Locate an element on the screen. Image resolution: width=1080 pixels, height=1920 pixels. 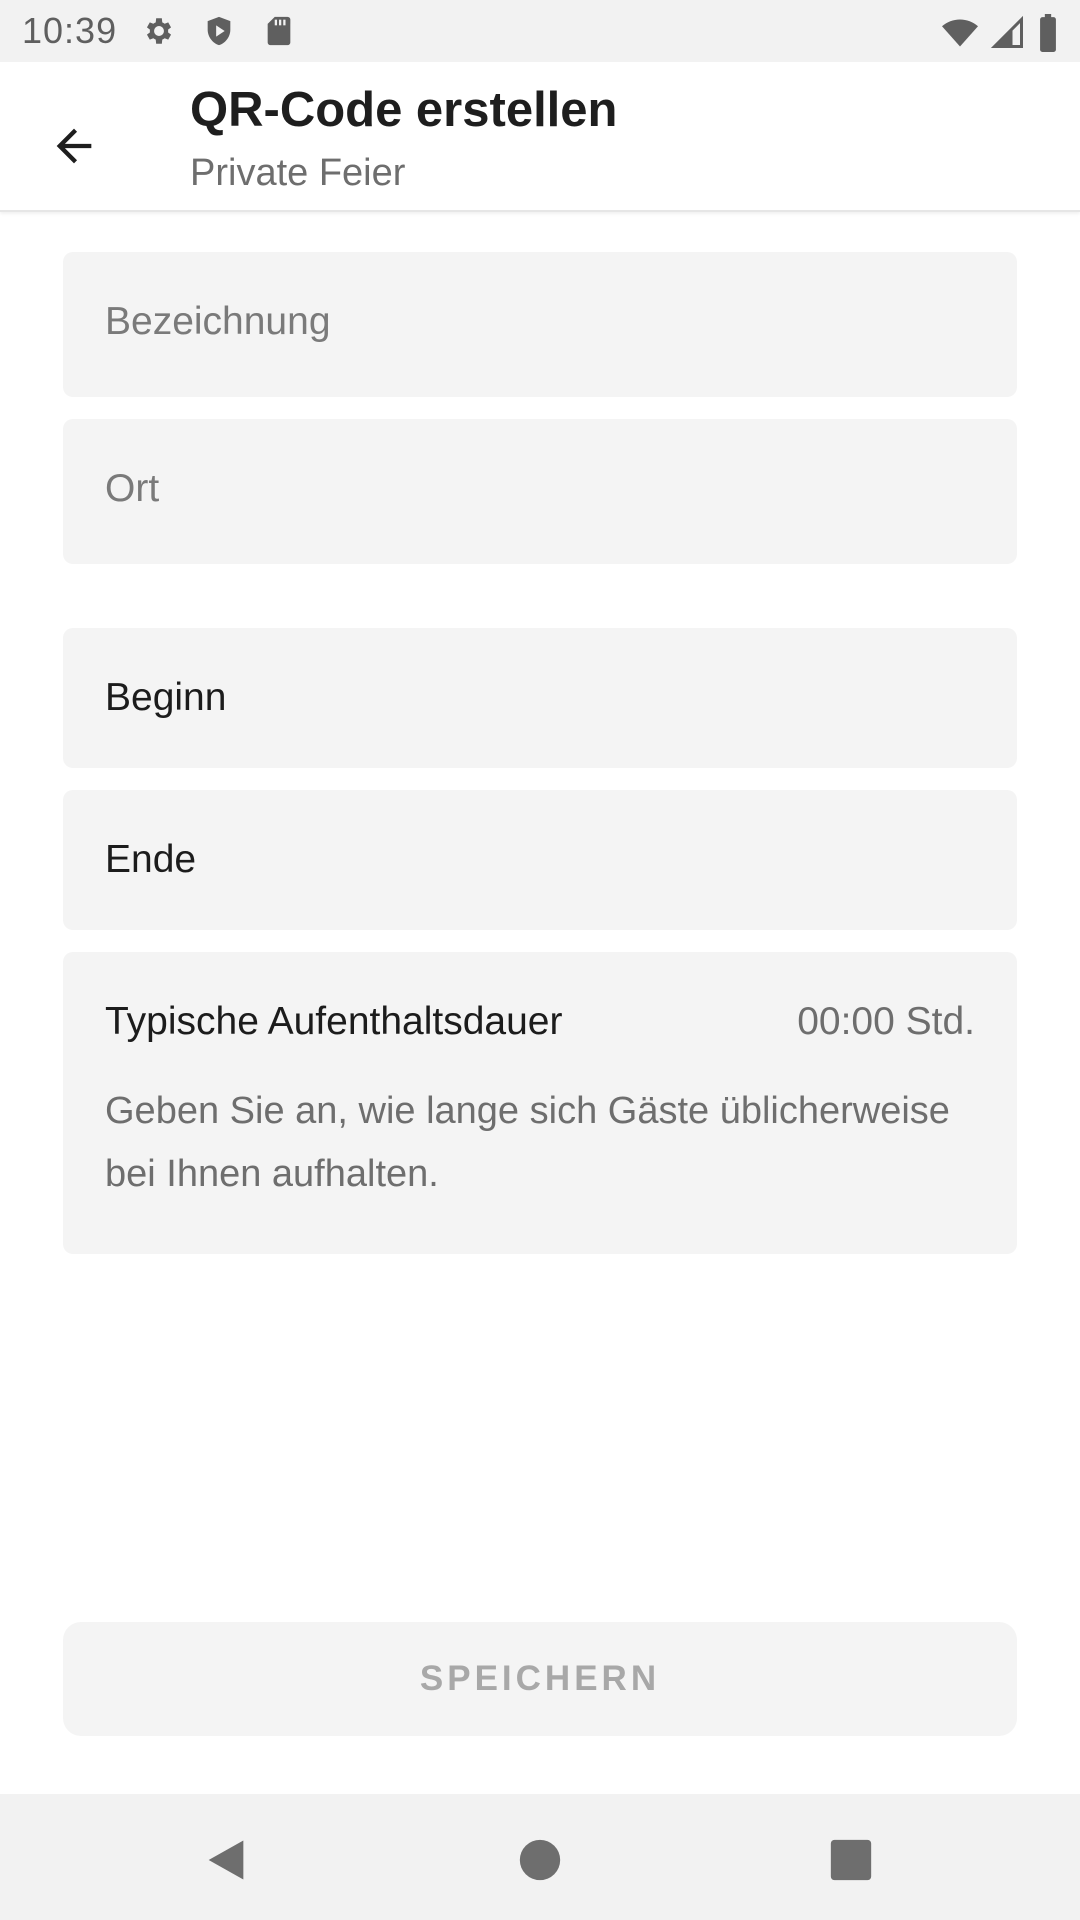
nav-home-button is located at coordinates (540, 1860).